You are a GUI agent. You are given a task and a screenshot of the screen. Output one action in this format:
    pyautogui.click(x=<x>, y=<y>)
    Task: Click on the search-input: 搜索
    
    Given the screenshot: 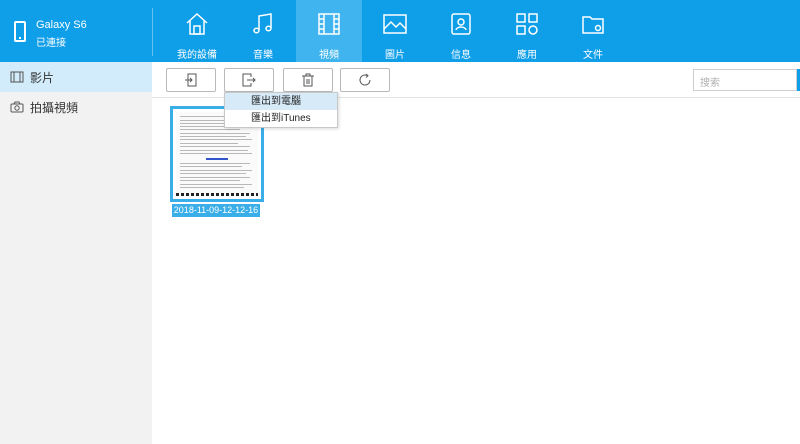 What is the action you would take?
    pyautogui.click(x=745, y=80)
    